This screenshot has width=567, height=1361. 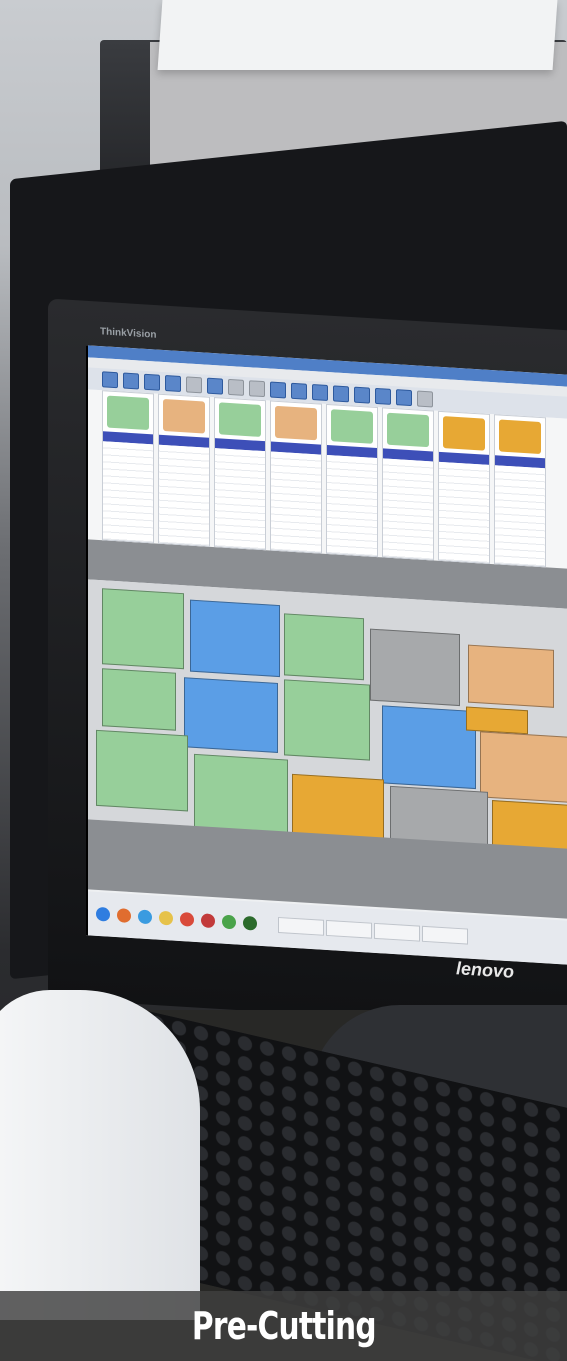 What do you see at coordinates (373, 930) in the screenshot?
I see `taskbar-status-cells` at bounding box center [373, 930].